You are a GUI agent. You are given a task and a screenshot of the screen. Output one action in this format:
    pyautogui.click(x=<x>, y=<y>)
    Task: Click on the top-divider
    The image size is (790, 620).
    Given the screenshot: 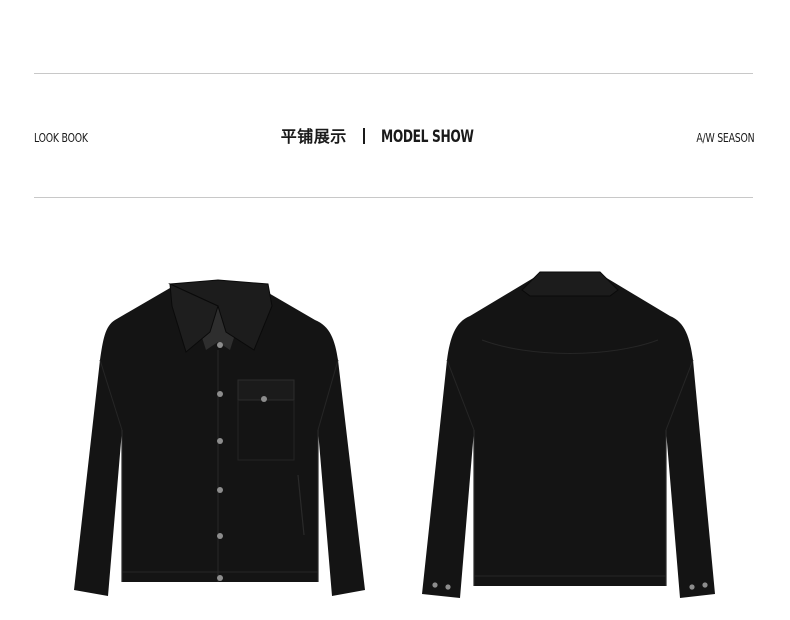 What is the action you would take?
    pyautogui.click(x=393, y=73)
    